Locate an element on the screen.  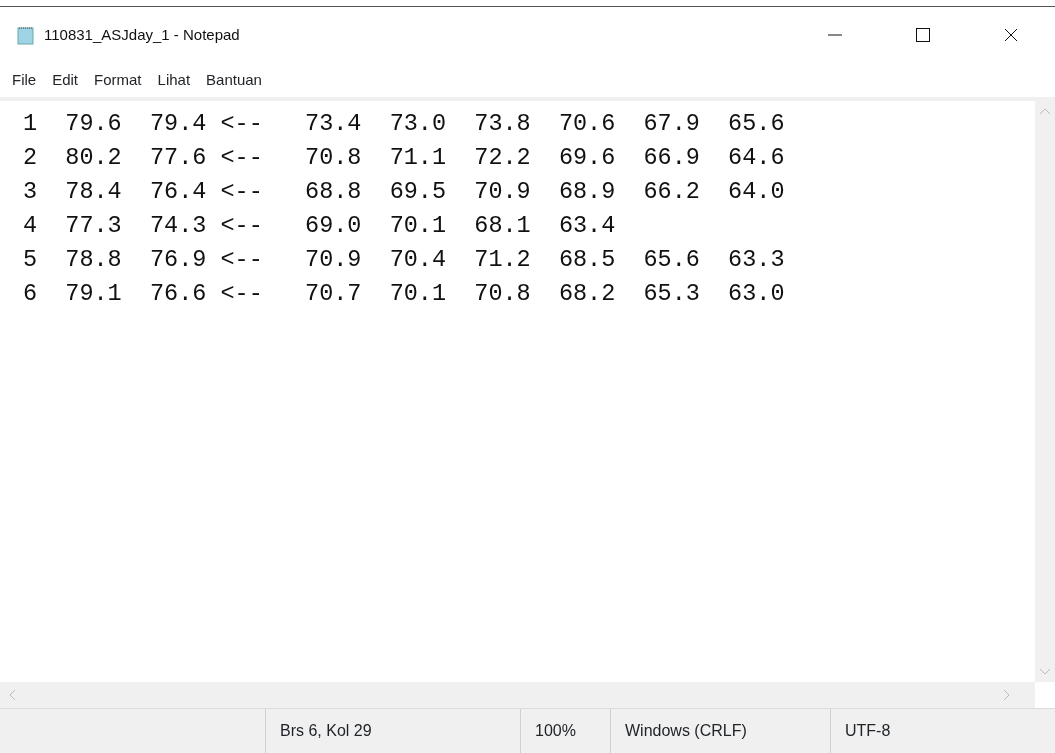
horizontal-scrollbar is located at coordinates (517, 695).